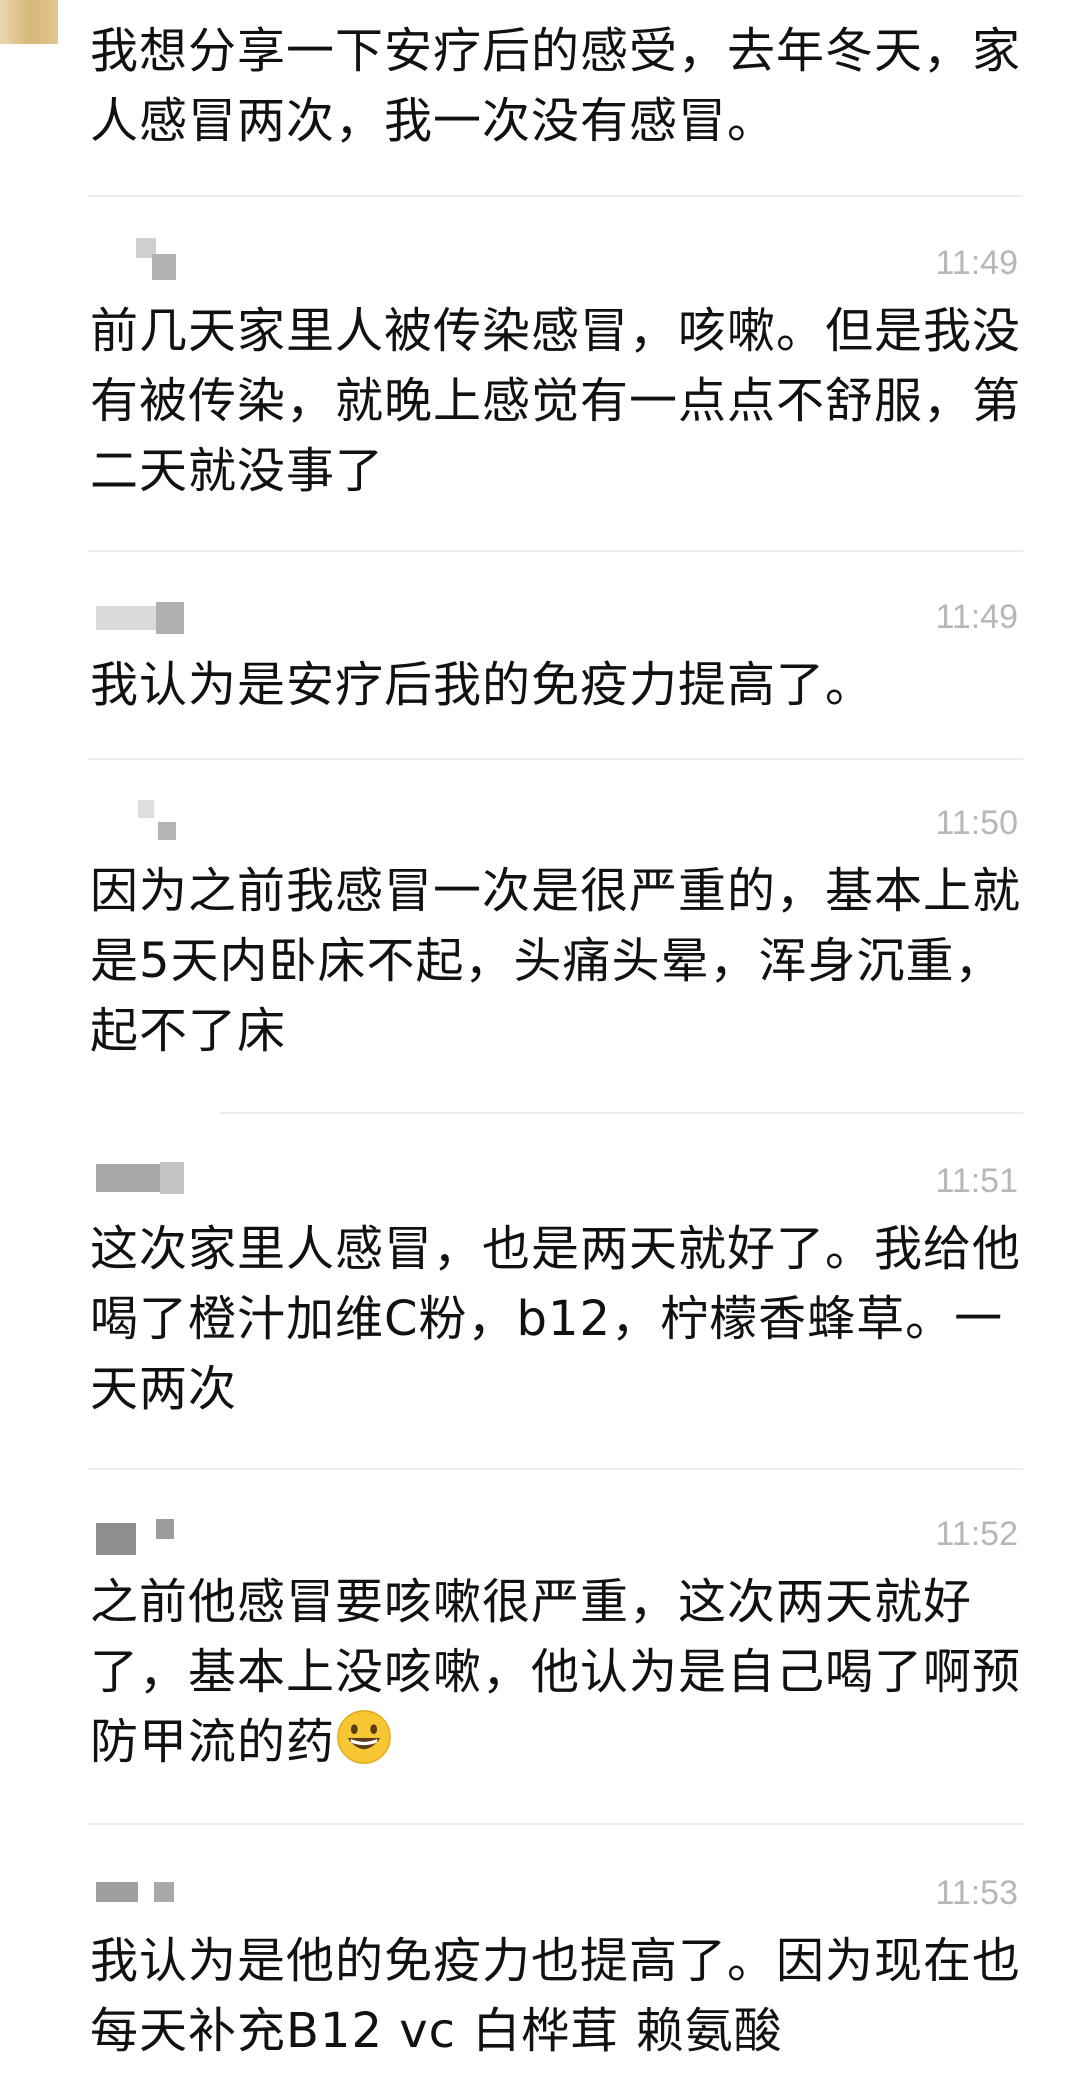  I want to click on message-item: 11:49 我认为是安疗后我的免疫力提高了。, so click(532, 680).